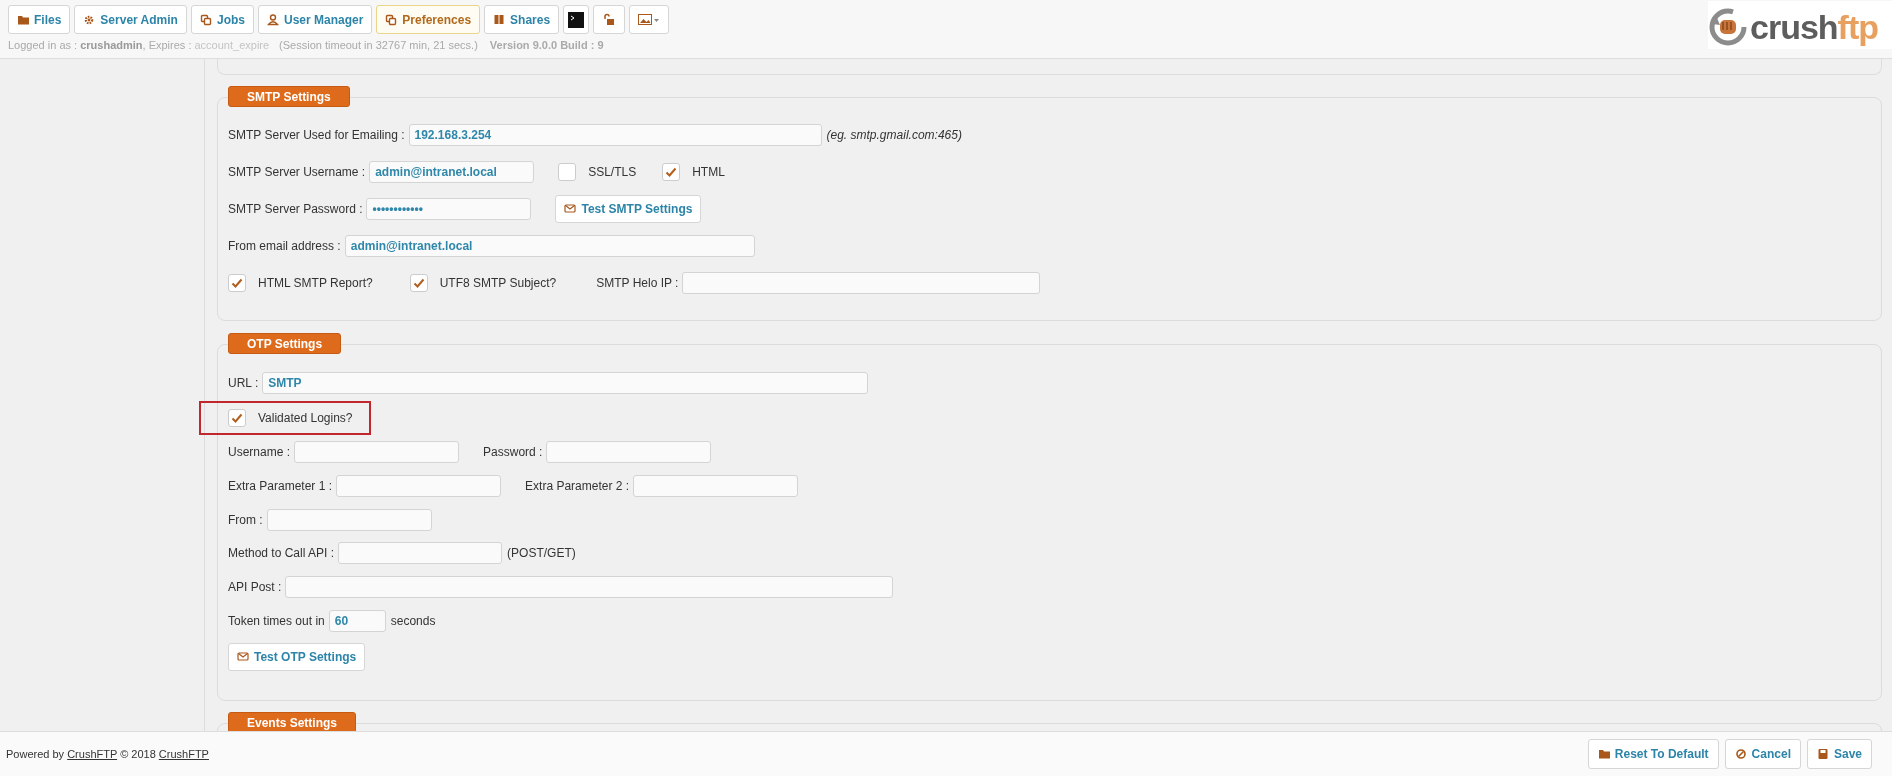 This screenshot has width=1892, height=776. I want to click on field-label: Username :, so click(259, 452).